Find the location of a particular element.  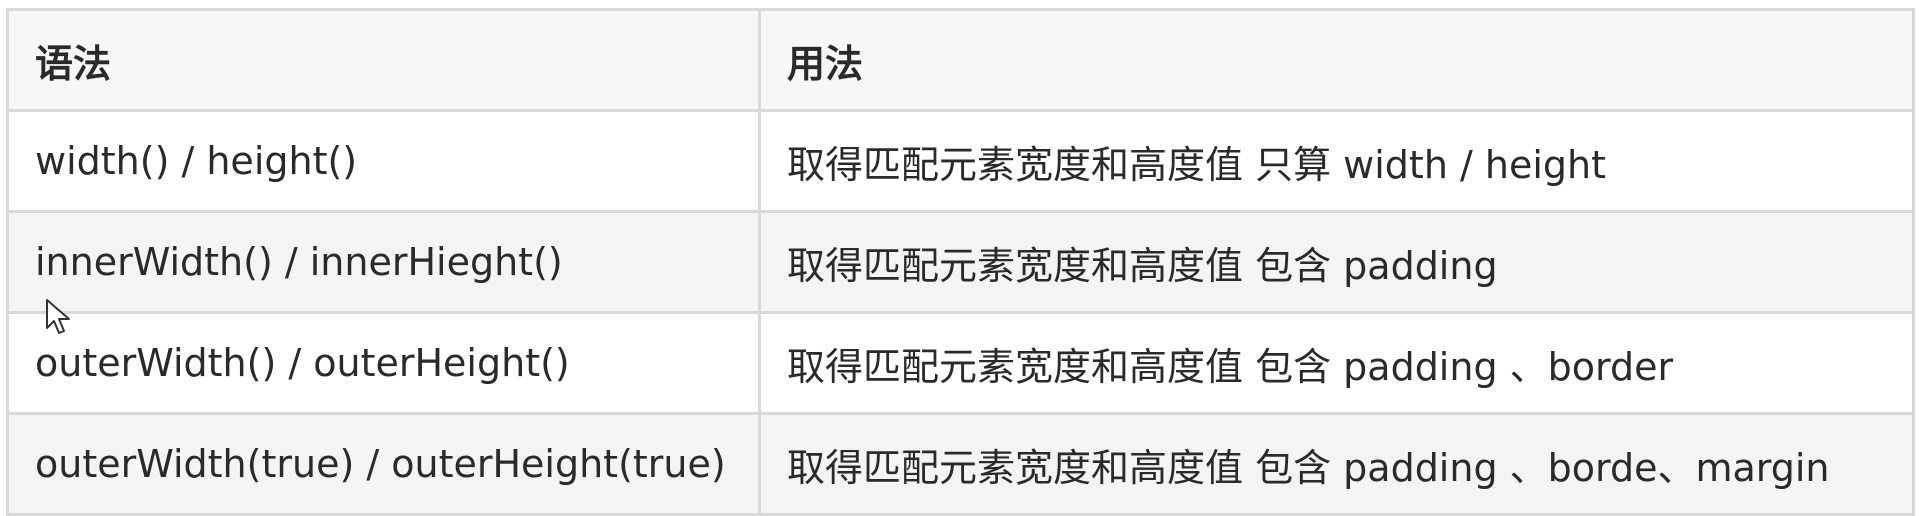

cell-syntax: outerWidth() / outerHeight() is located at coordinates (383, 363).